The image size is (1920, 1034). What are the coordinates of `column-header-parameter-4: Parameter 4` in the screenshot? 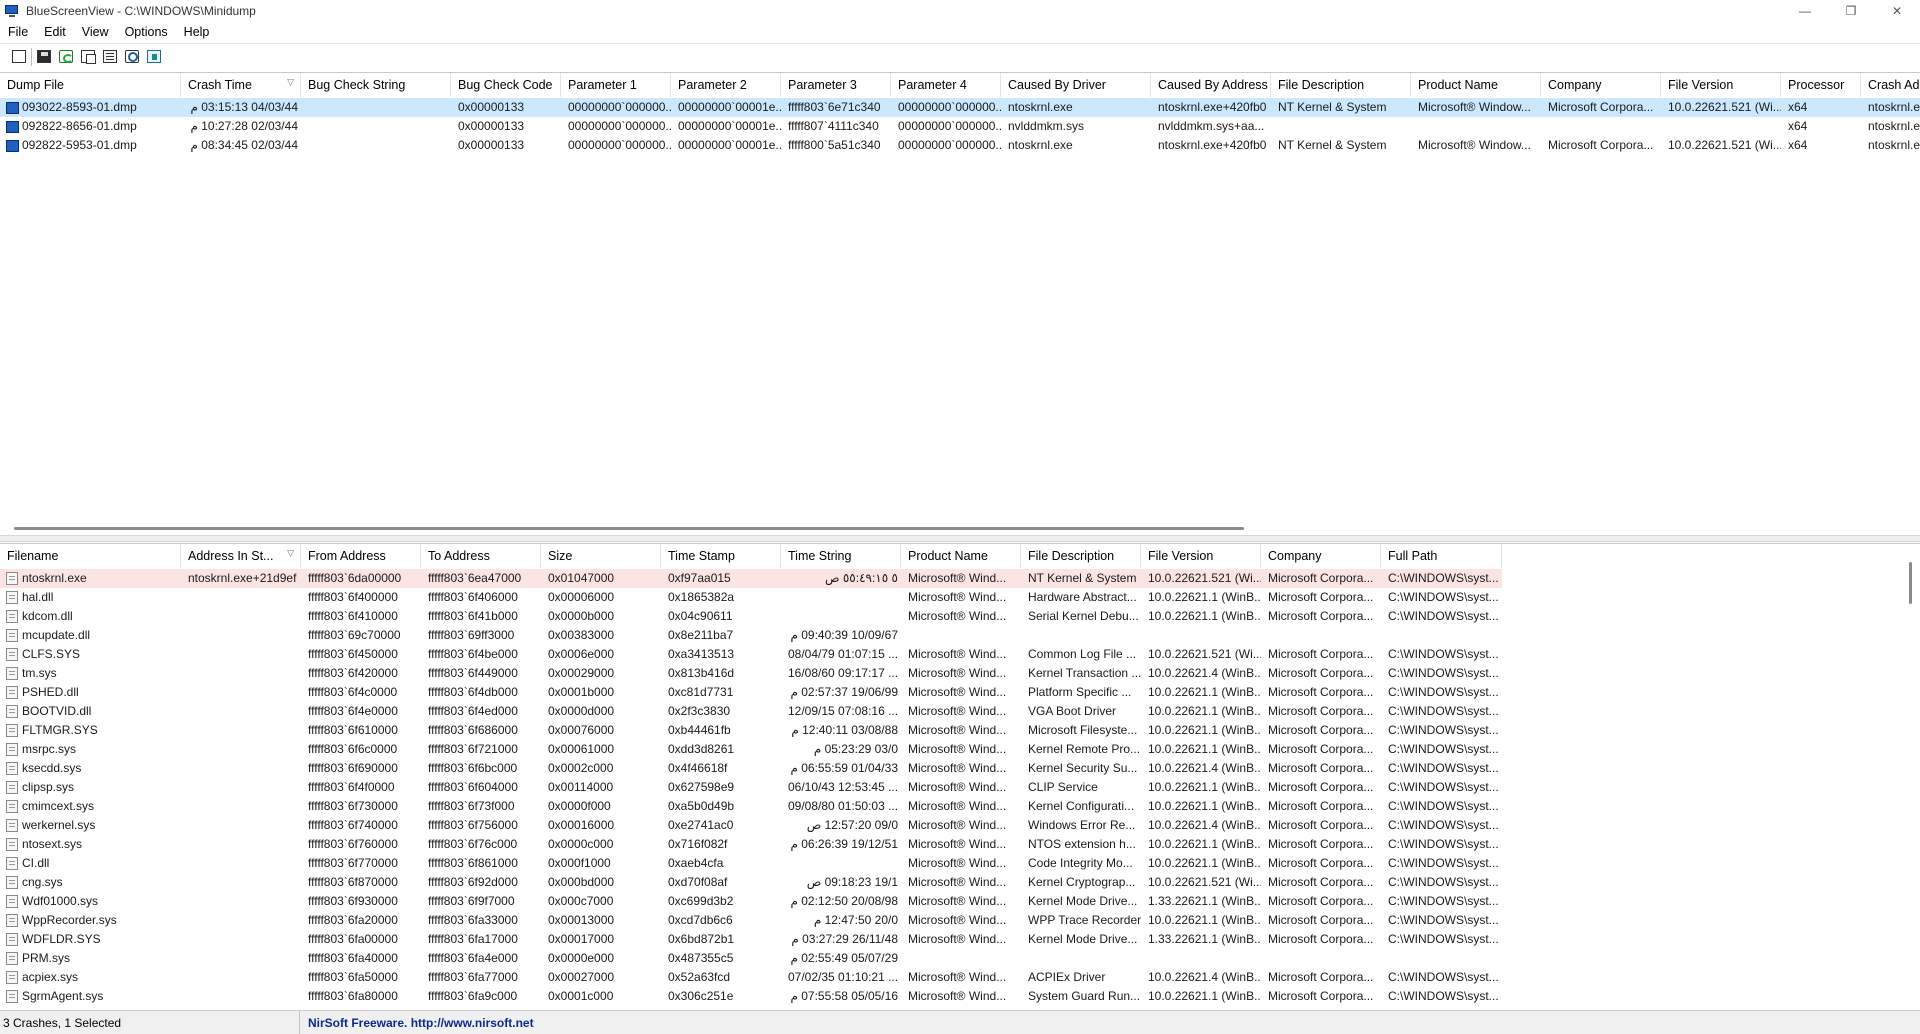 It's located at (946, 85).